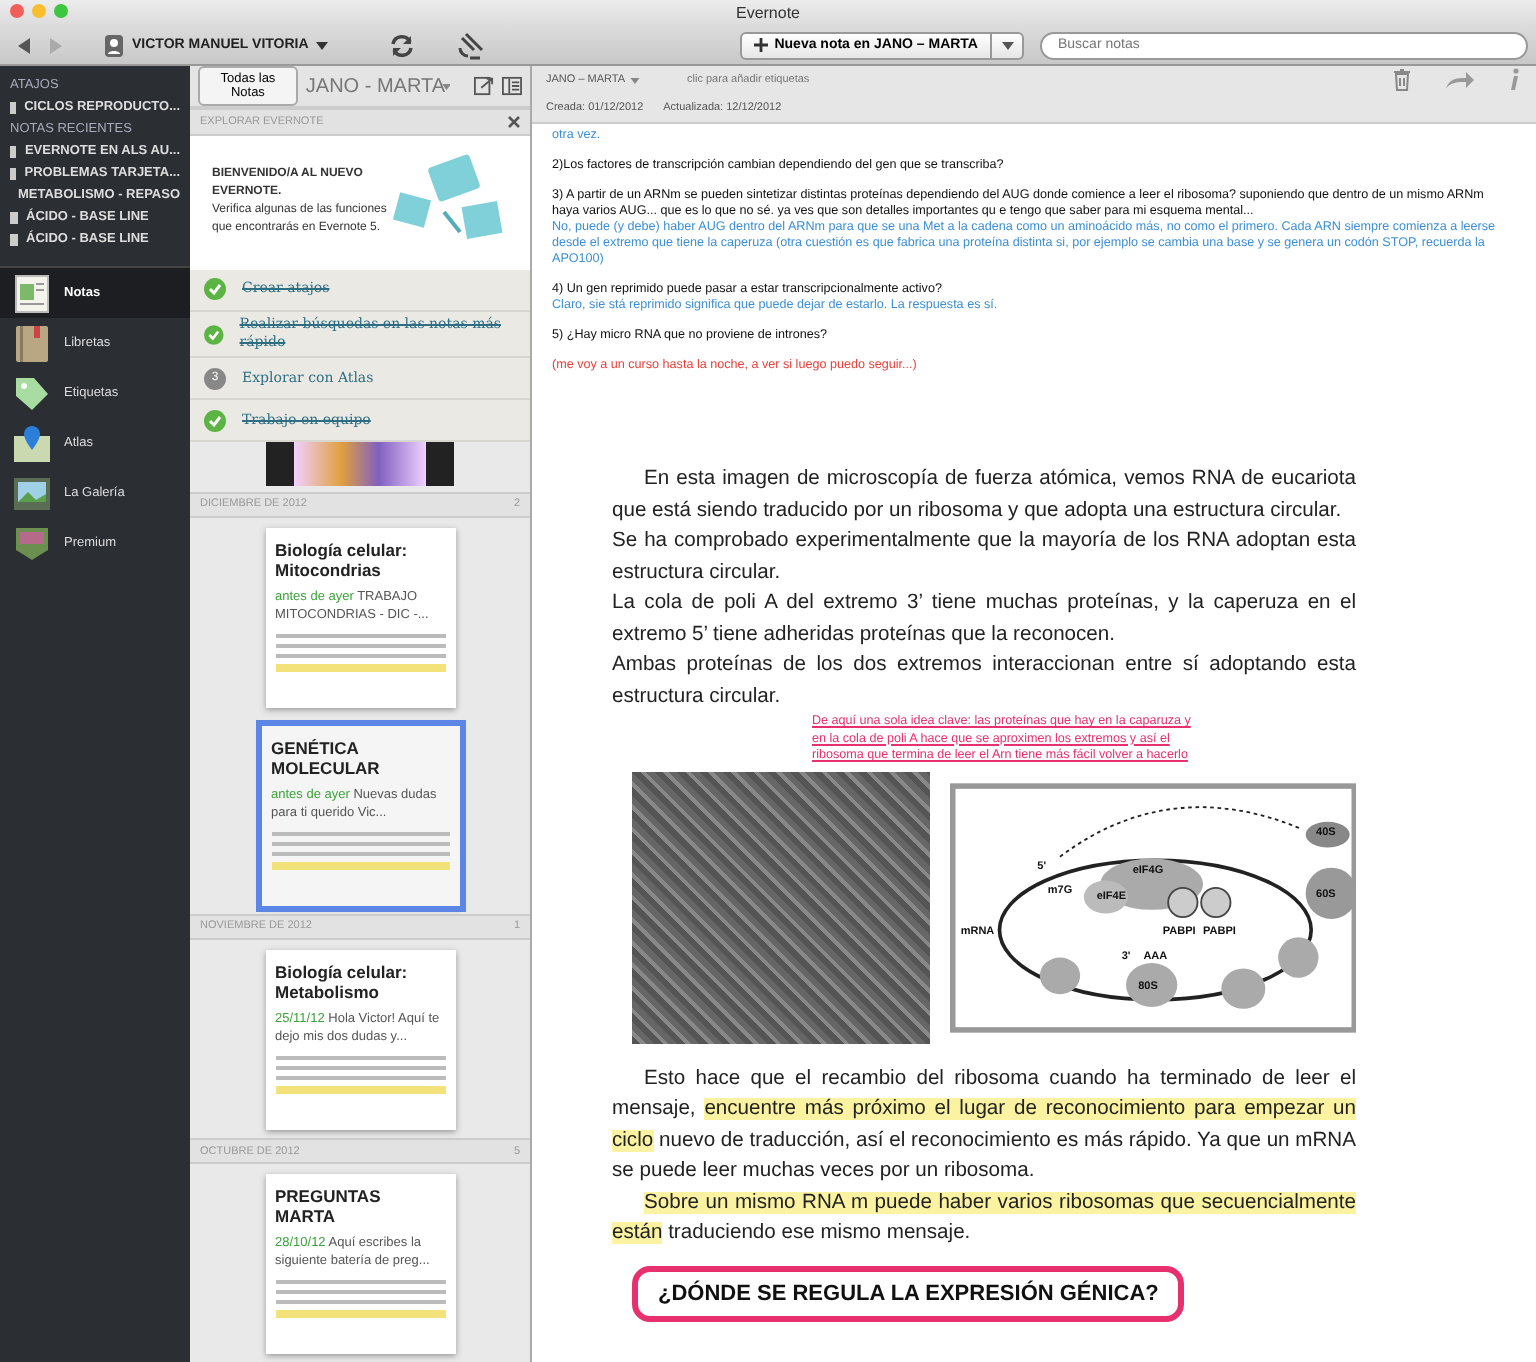 The width and height of the screenshot is (1536, 1362). I want to click on back-icon, so click(24, 45).